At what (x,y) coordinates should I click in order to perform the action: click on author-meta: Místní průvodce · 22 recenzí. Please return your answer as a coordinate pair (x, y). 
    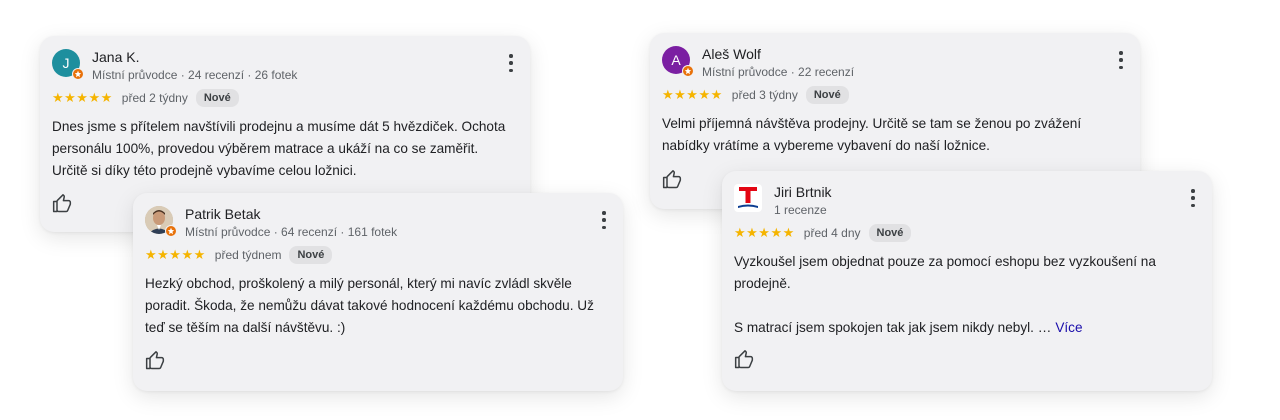
    Looking at the image, I should click on (778, 72).